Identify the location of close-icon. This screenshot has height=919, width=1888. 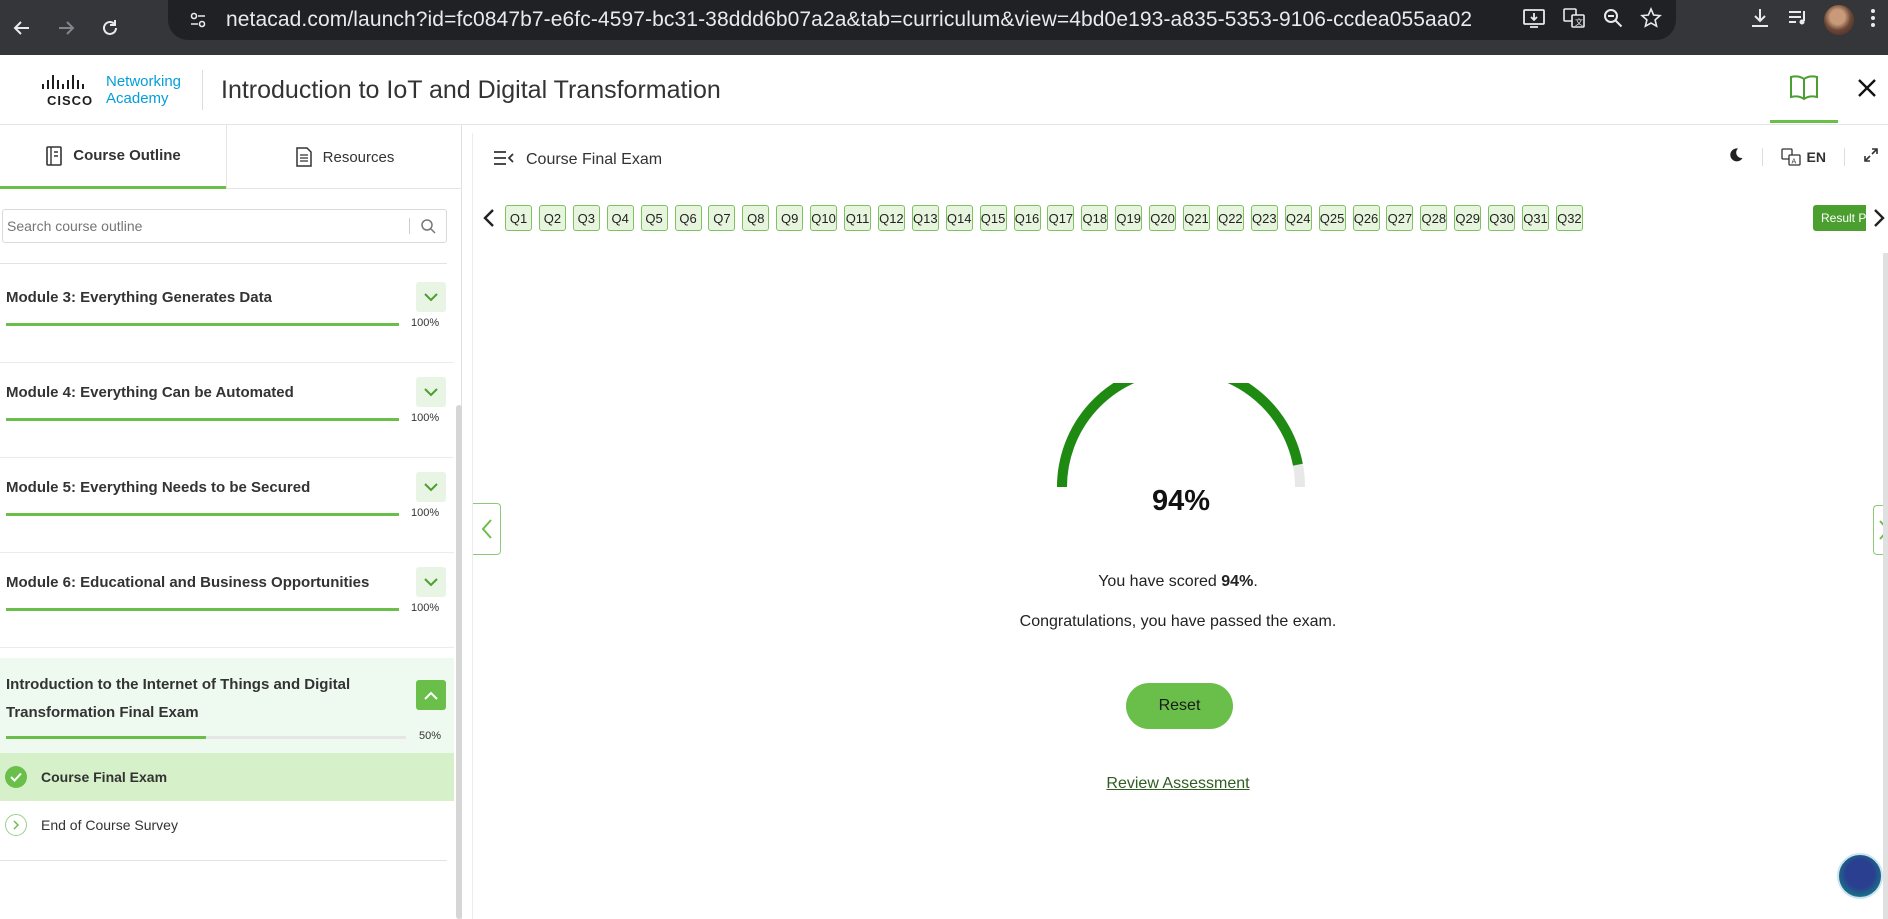
(1867, 88).